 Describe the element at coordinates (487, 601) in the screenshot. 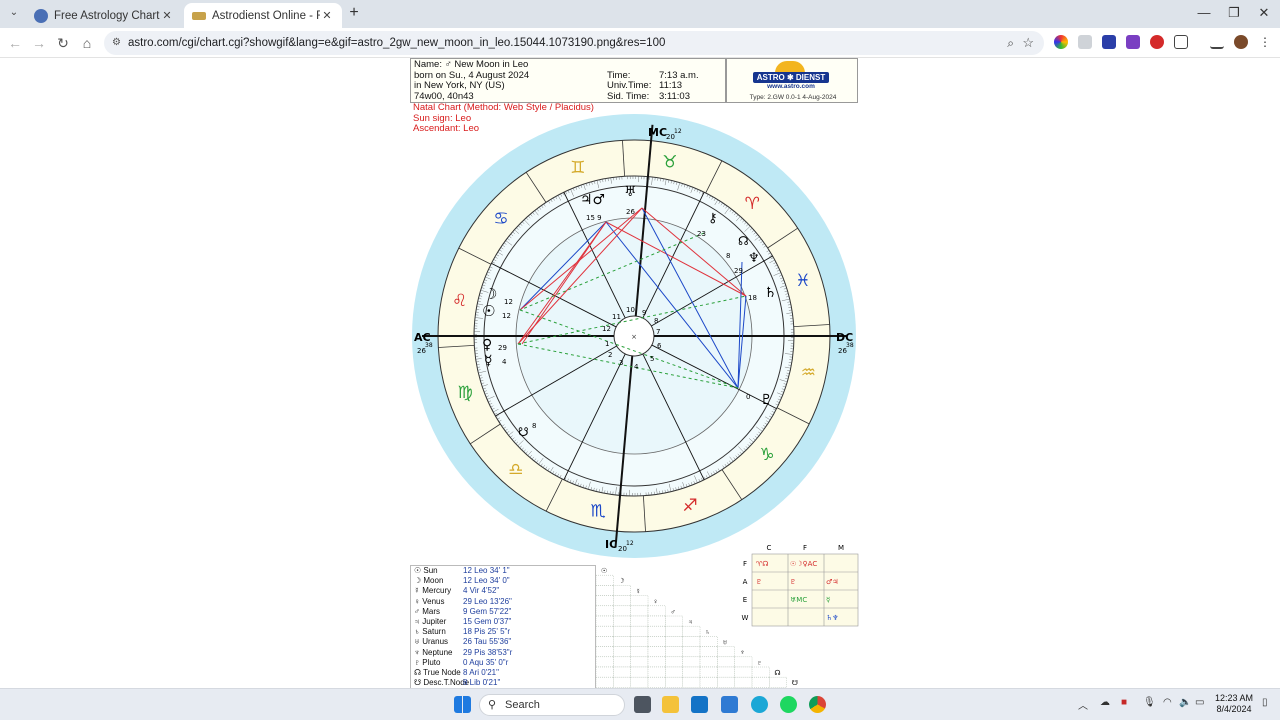

I see `planet-position: 29 Leo 13'26"` at that location.